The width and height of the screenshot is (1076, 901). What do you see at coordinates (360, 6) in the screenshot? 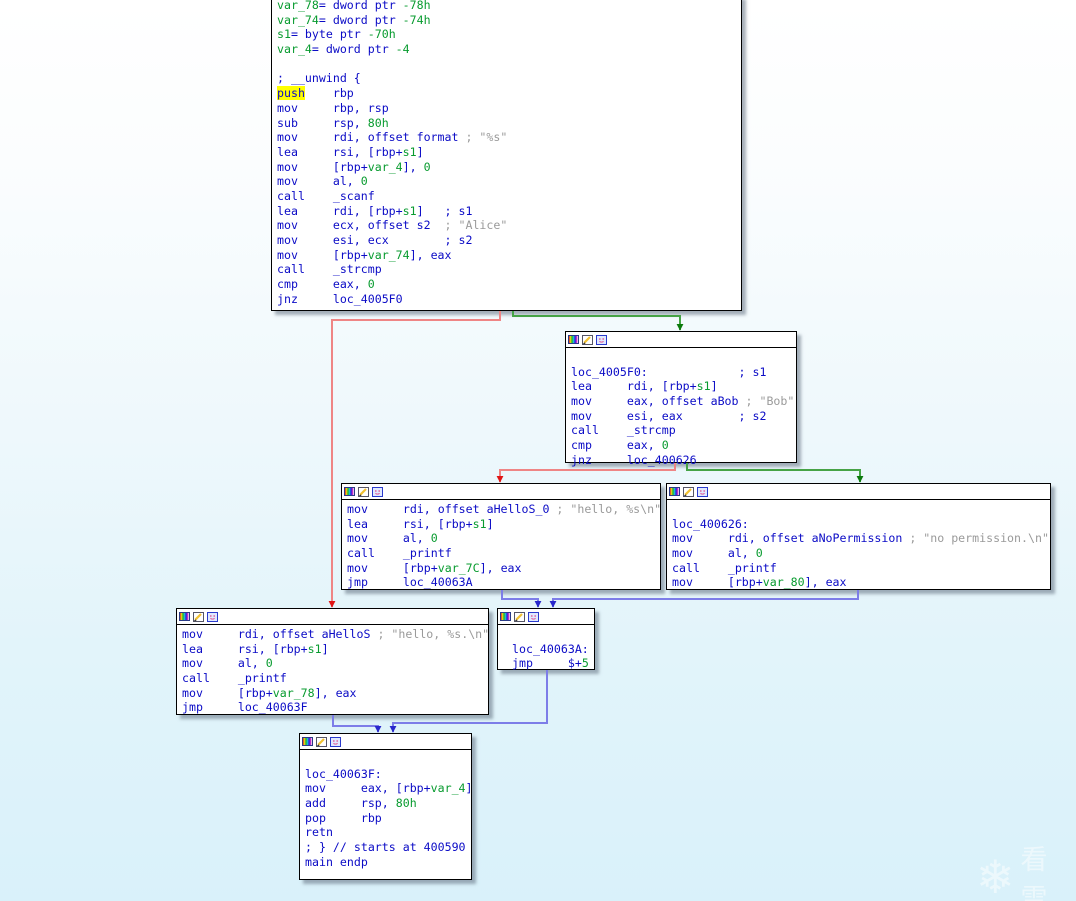
I see `asm-segment: = dword ptr` at bounding box center [360, 6].